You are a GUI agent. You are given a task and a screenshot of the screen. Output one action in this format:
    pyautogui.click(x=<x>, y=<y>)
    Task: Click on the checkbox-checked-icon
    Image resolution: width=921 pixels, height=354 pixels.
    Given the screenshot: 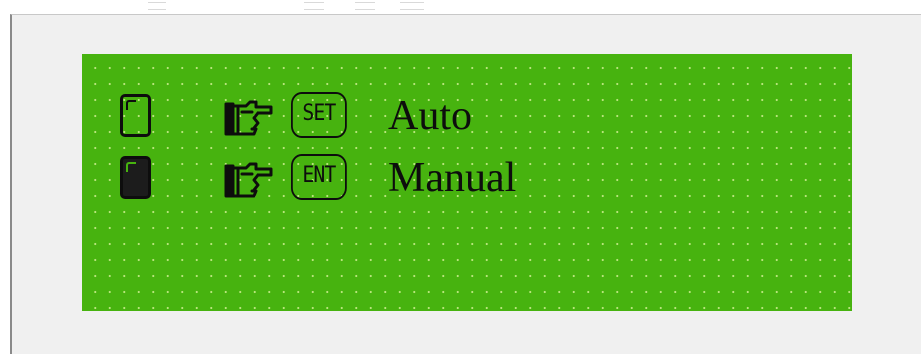 What is the action you would take?
    pyautogui.click(x=135, y=177)
    